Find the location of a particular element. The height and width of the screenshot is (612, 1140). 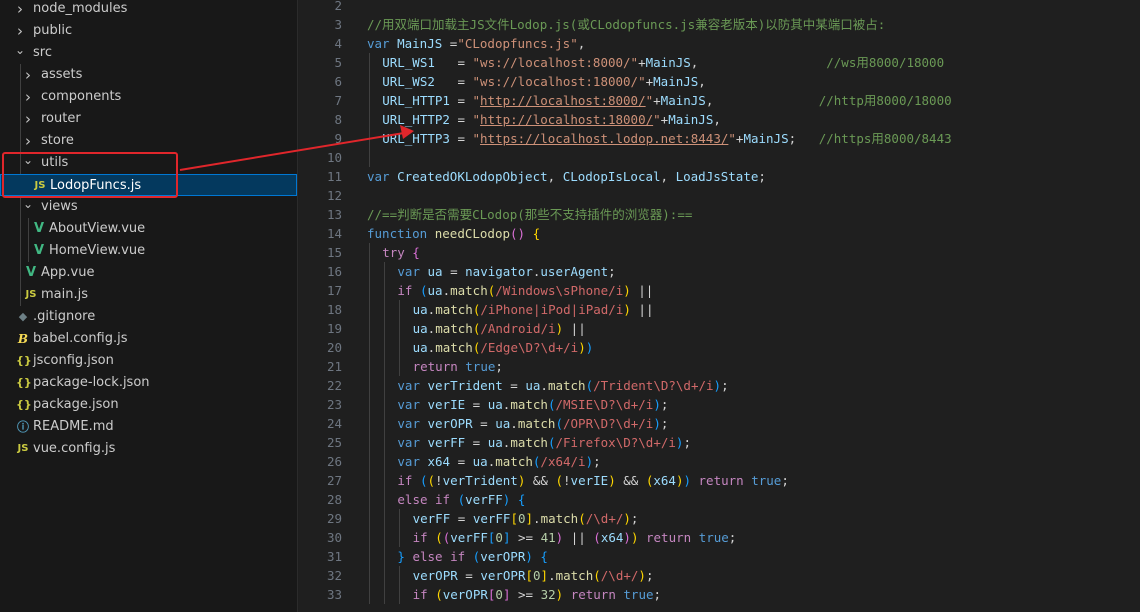

file-homeview-vue: V HomeView.vue is located at coordinates (148, 251).